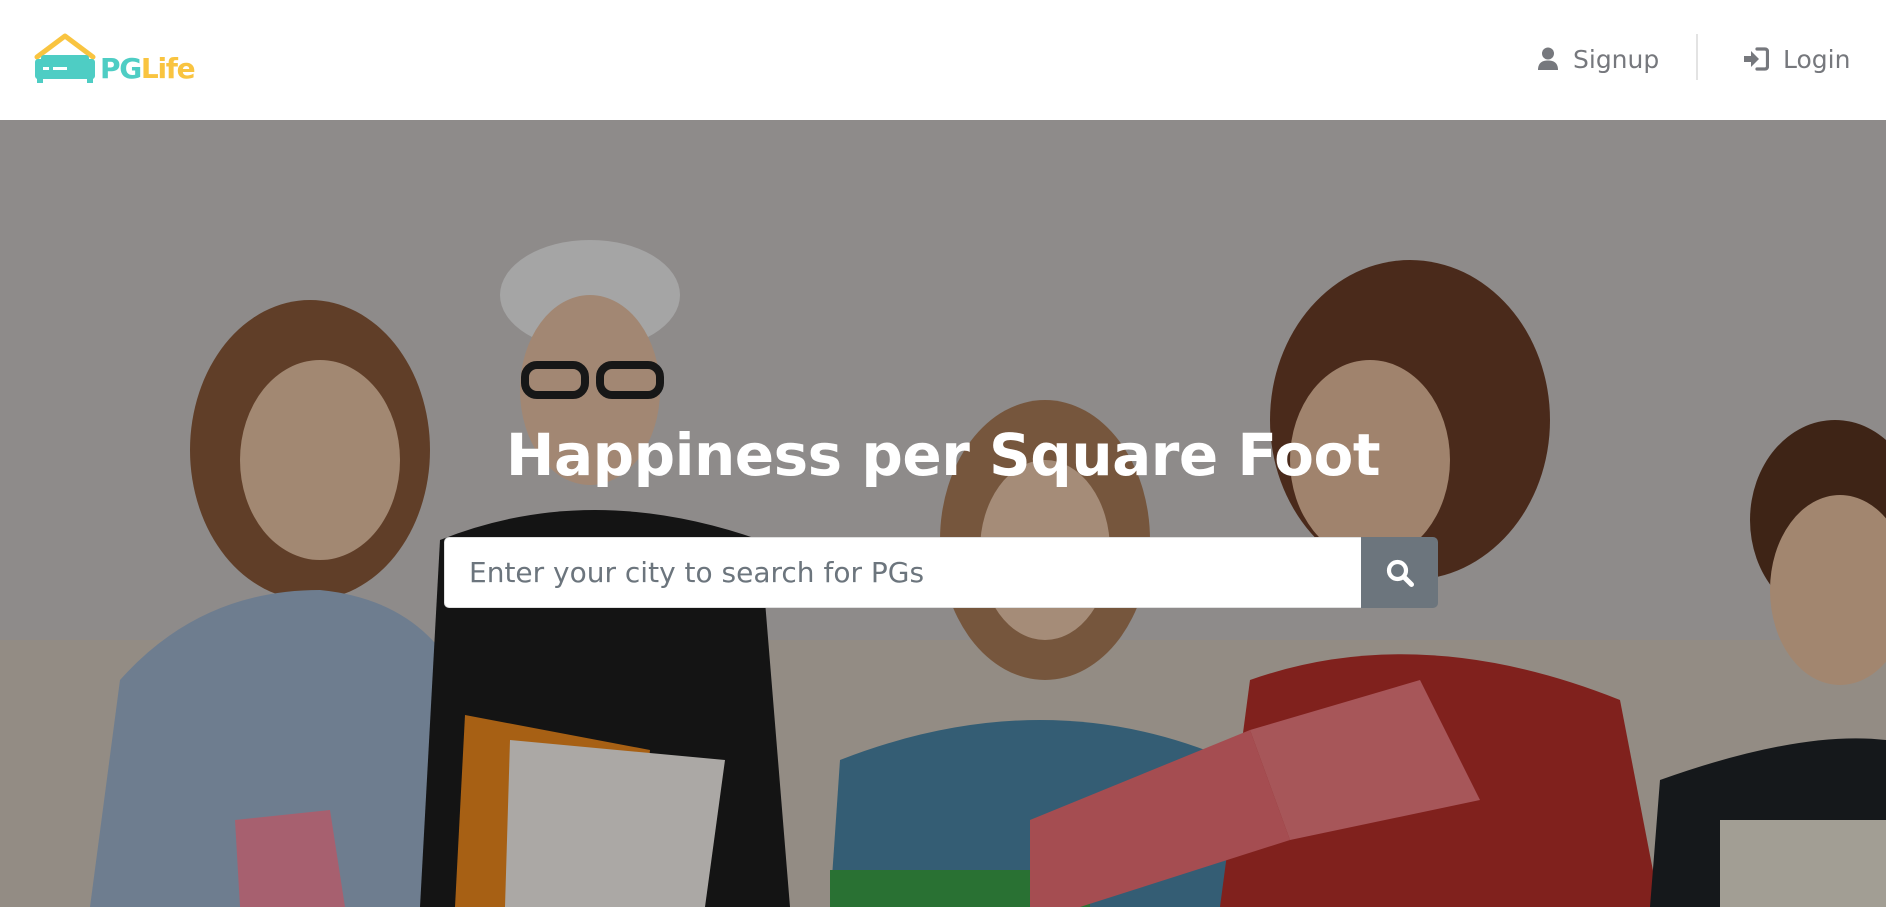 The image size is (1886, 907). Describe the element at coordinates (168, 68) in the screenshot. I see `logo-text-life: Life` at that location.